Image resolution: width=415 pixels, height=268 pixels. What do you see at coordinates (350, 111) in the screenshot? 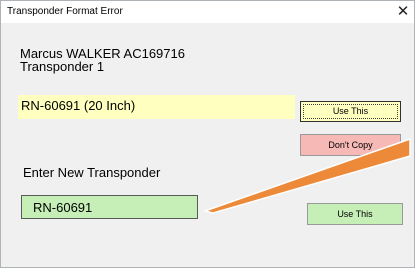
I see `use-this-current-button: Use This` at bounding box center [350, 111].